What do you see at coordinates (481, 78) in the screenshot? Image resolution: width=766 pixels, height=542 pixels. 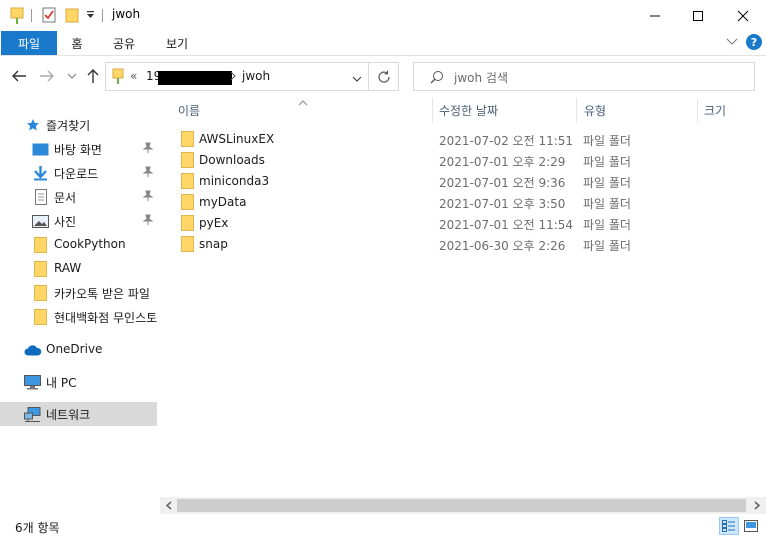 I see `search-placeholder: jwoh 검색` at bounding box center [481, 78].